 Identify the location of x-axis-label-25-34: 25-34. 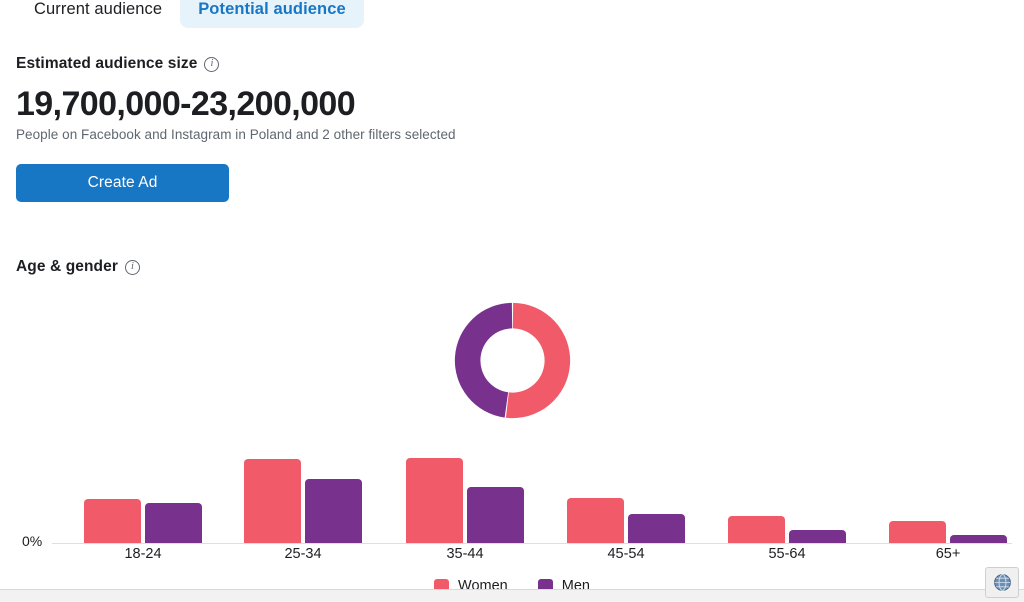
(303, 554).